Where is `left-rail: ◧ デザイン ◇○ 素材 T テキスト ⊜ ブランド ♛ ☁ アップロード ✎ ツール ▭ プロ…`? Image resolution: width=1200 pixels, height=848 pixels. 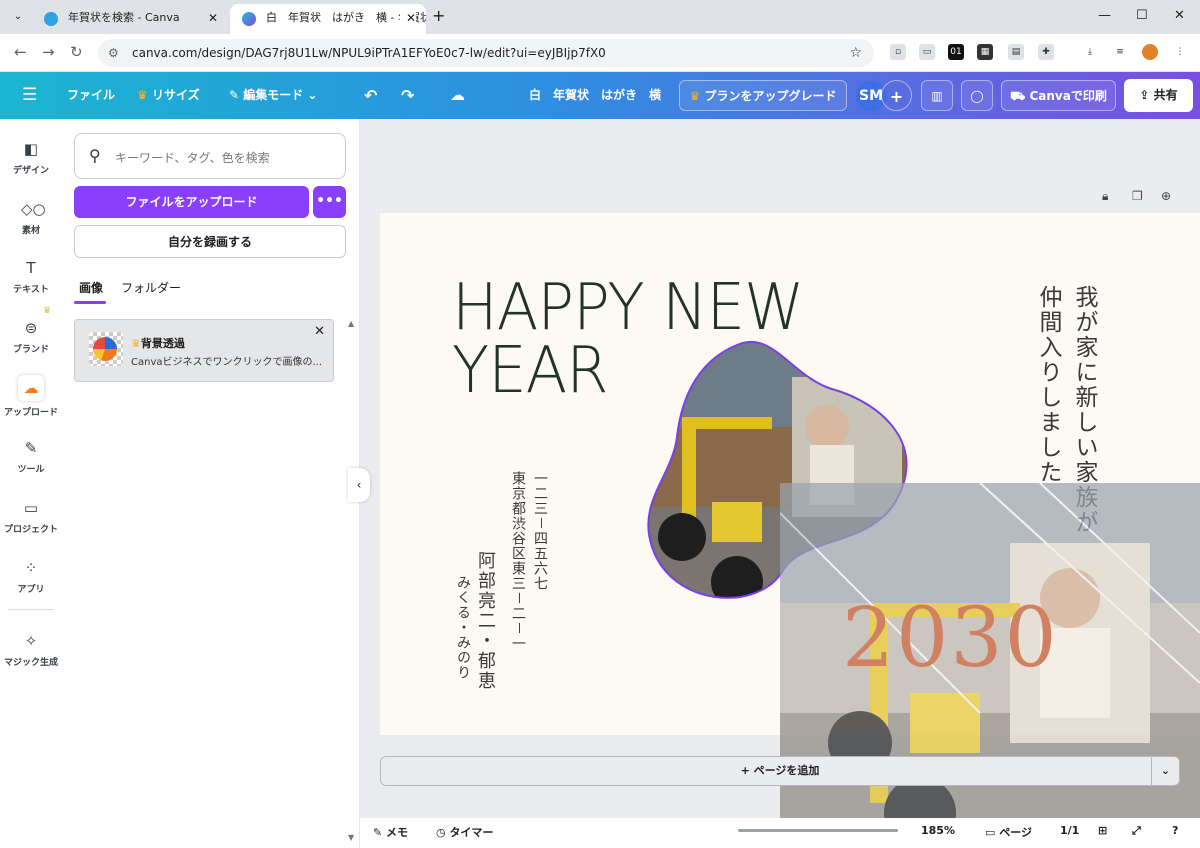
left-rail: ◧ デザイン ◇○ 素材 T テキスト ⊜ ブランド ♛ ☁ アップロード ✎ ツール ▭ プロ… is located at coordinates (31, 483).